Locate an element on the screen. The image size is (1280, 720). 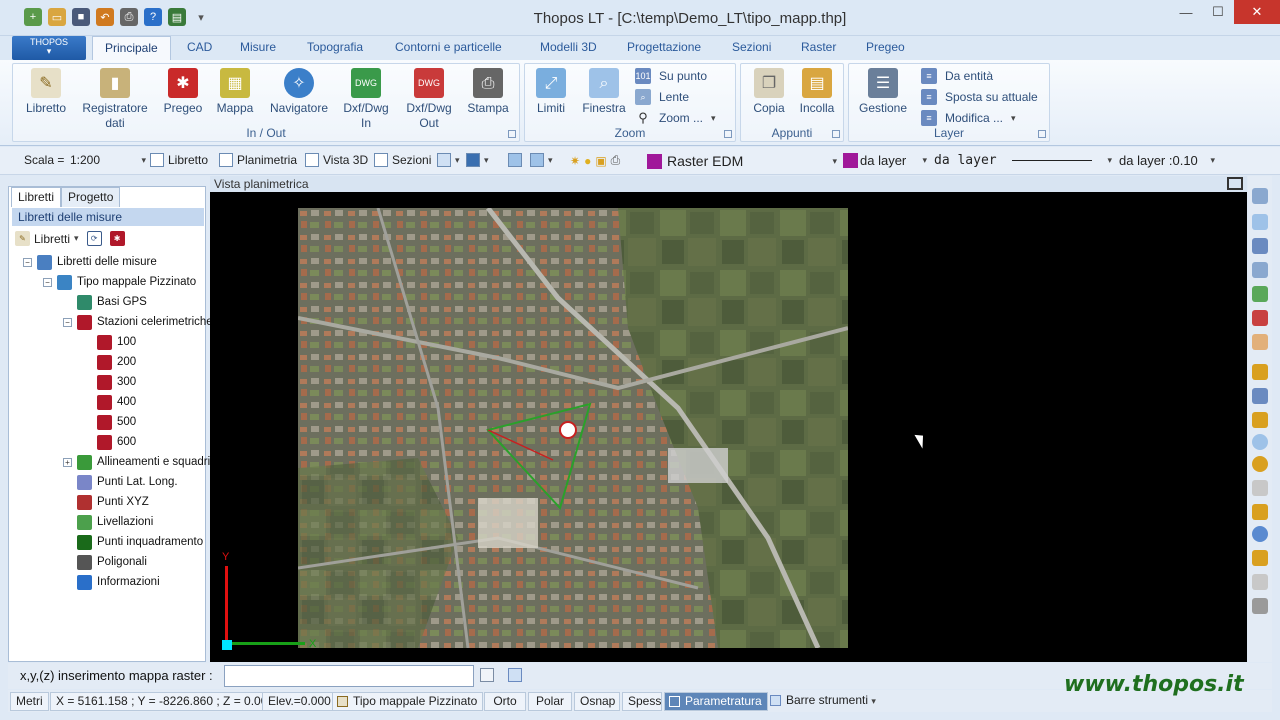
tab-libretti: Libretti is located at coordinates (36, 197).